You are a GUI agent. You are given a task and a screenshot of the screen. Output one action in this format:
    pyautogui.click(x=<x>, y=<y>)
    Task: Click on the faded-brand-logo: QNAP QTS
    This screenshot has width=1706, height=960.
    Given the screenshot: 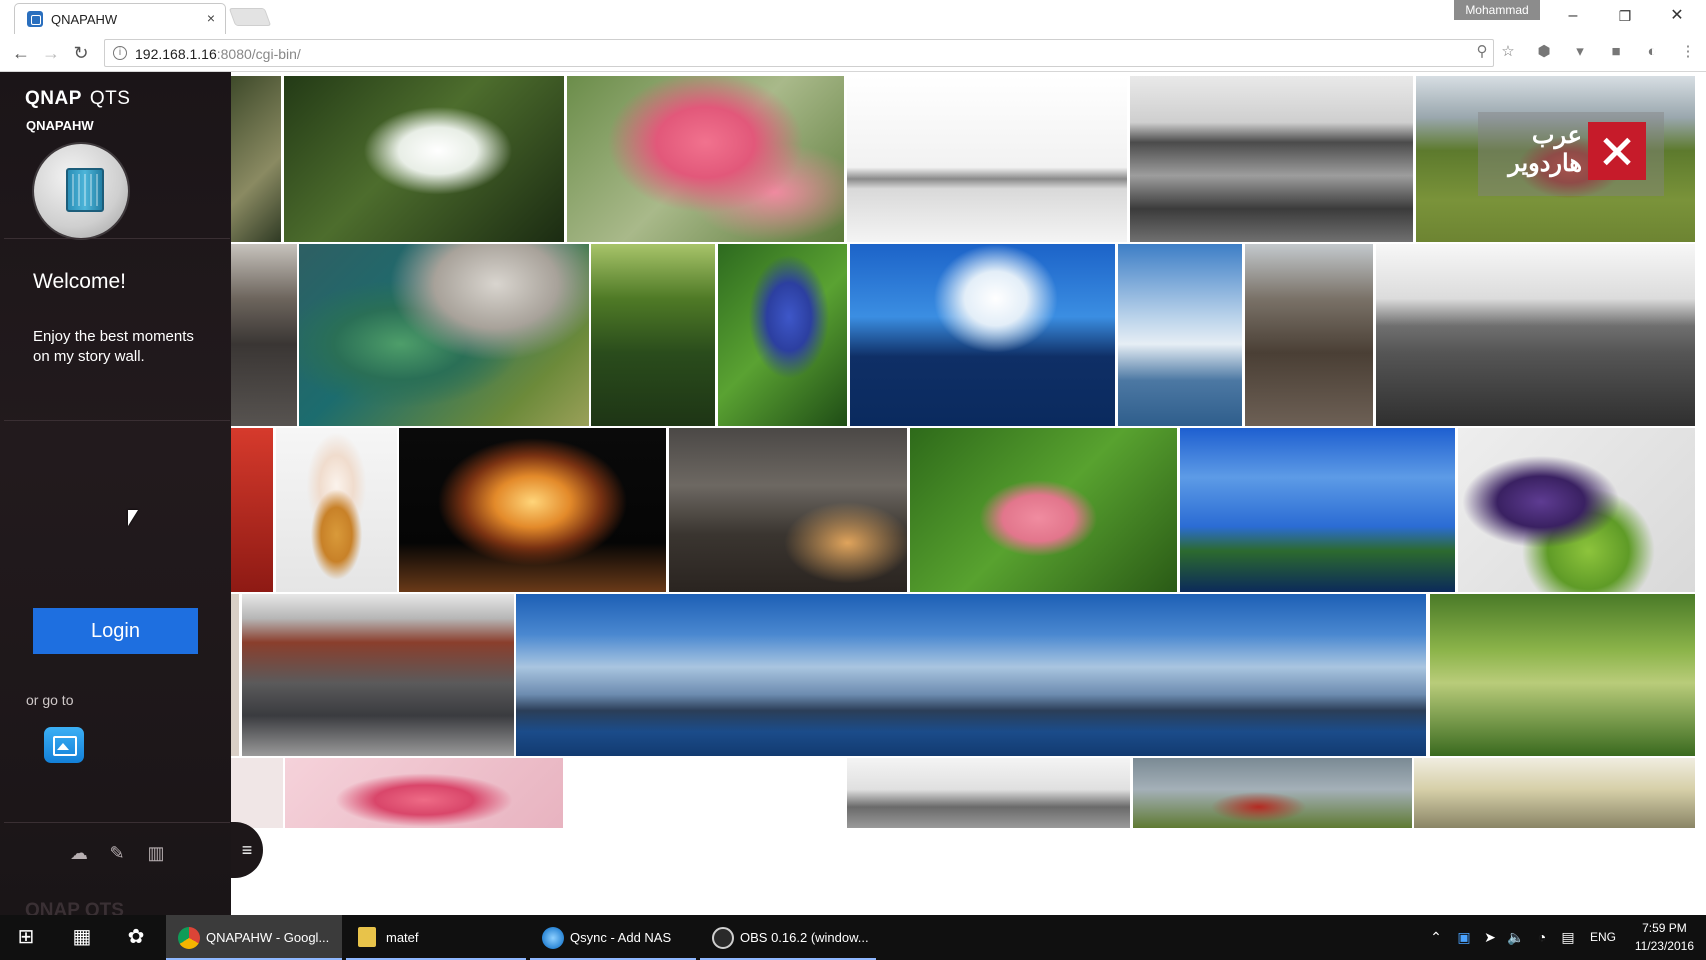 What is the action you would take?
    pyautogui.click(x=74, y=907)
    